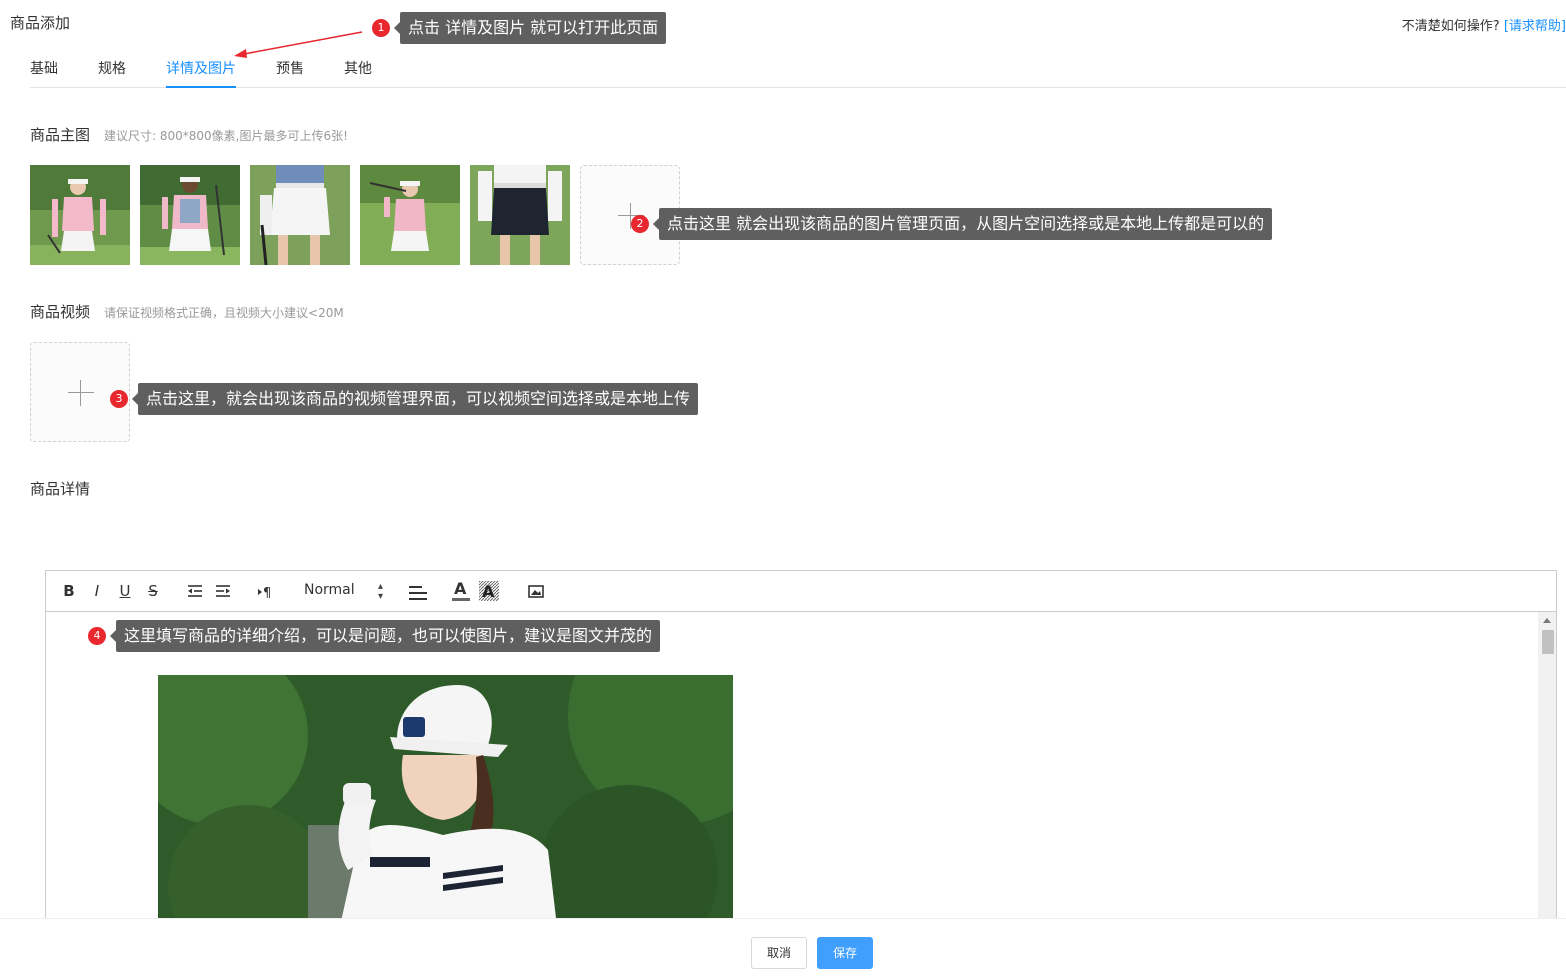  I want to click on indent-icon, so click(223, 592).